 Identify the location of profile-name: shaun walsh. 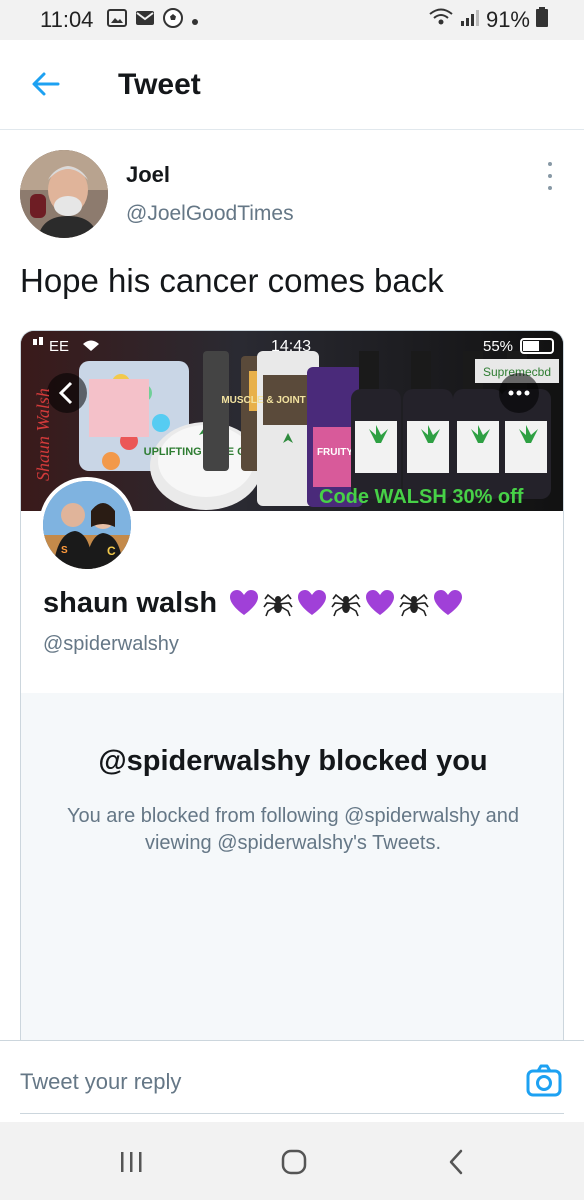
(253, 603).